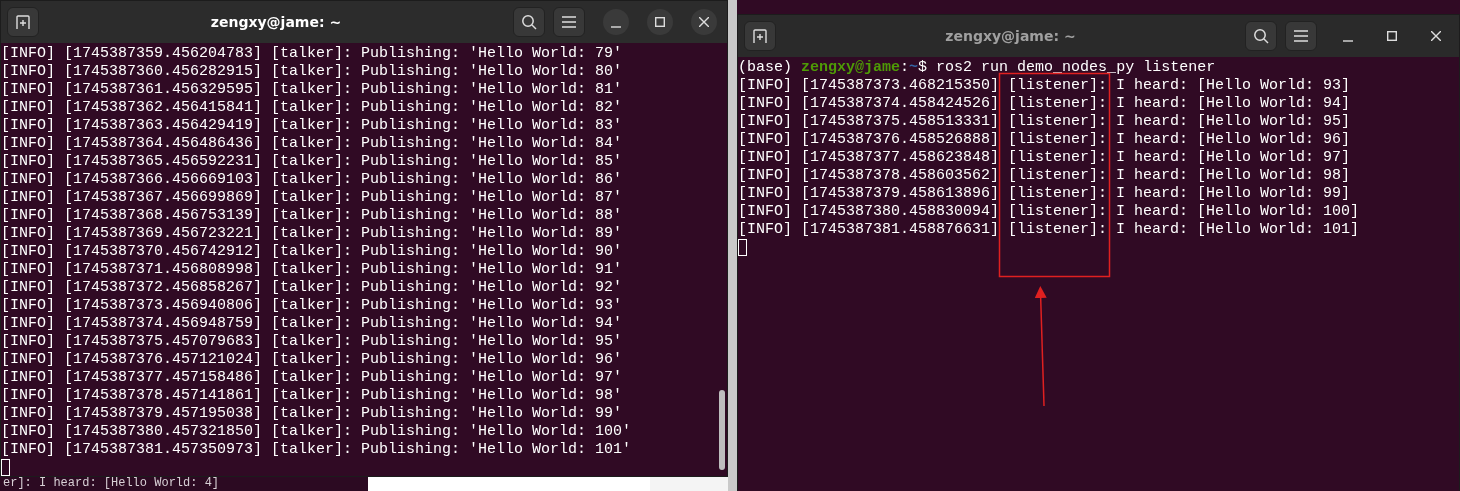  What do you see at coordinates (312, 216) in the screenshot?
I see `log-line: [INFO] [1745387368.456753139] [talker]: Publishing: 'Hello World: 88'` at bounding box center [312, 216].